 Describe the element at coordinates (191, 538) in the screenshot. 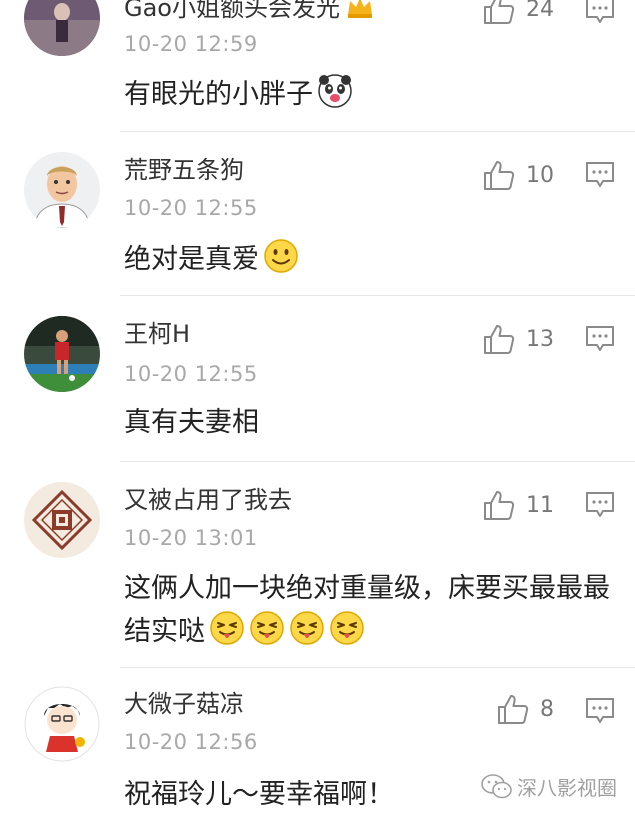

I see `comment-time: 10-20 13:01` at that location.